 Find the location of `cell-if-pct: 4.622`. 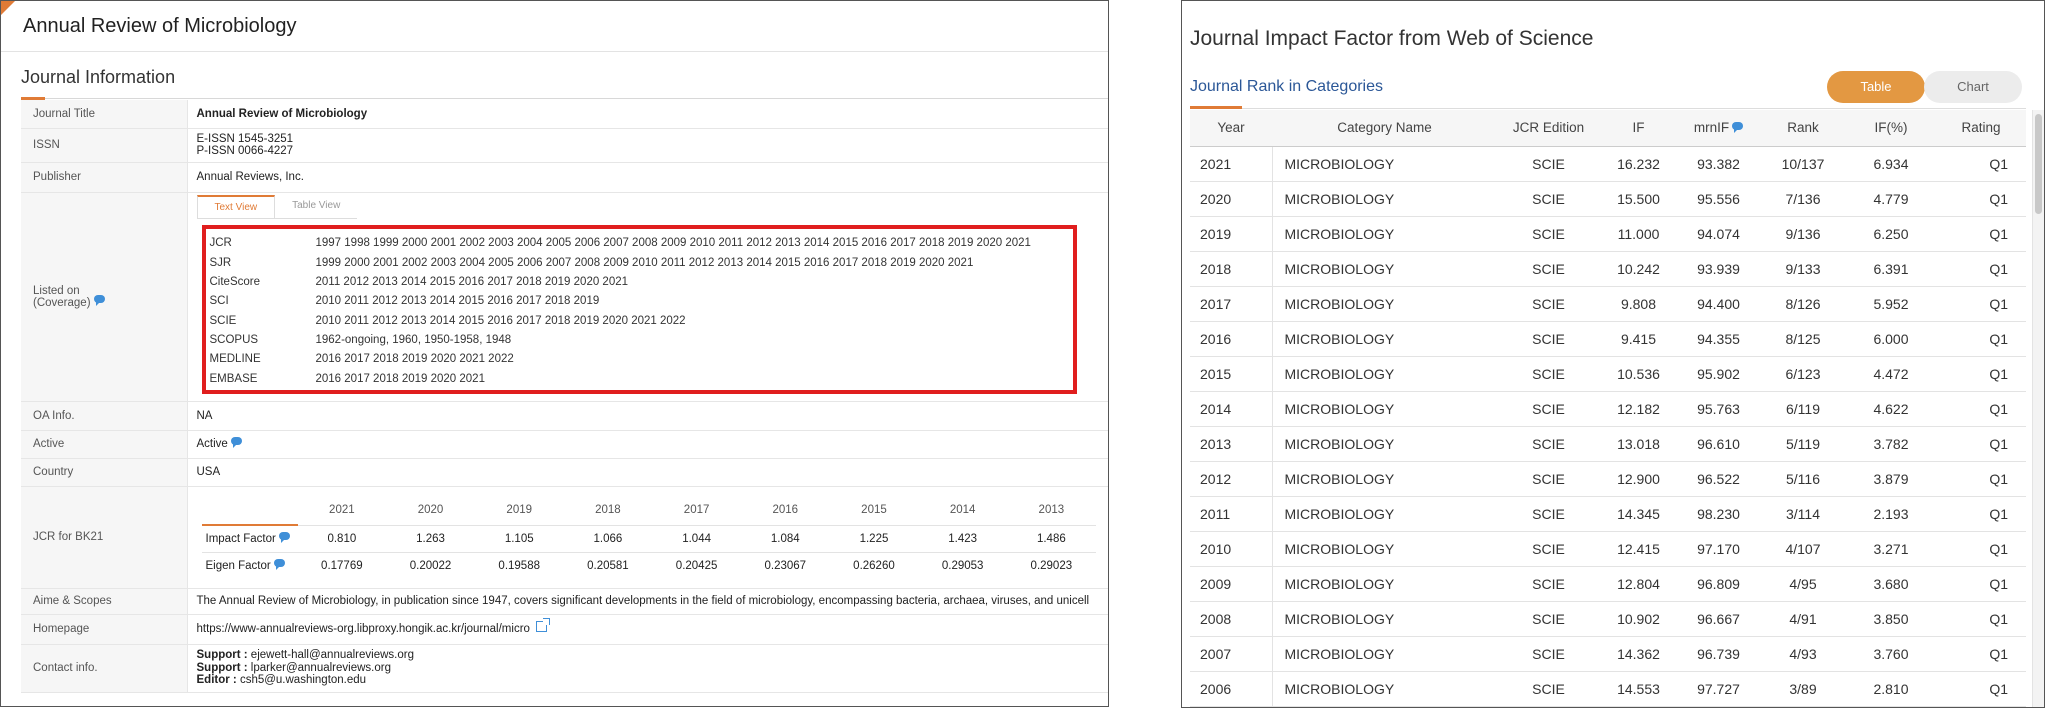

cell-if-pct: 4.622 is located at coordinates (1891, 409).